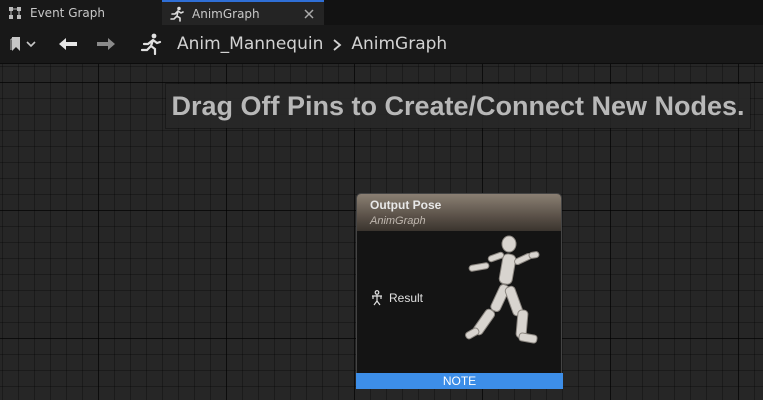  What do you see at coordinates (226, 13) in the screenshot?
I see `tab-label: AnimGraph` at bounding box center [226, 13].